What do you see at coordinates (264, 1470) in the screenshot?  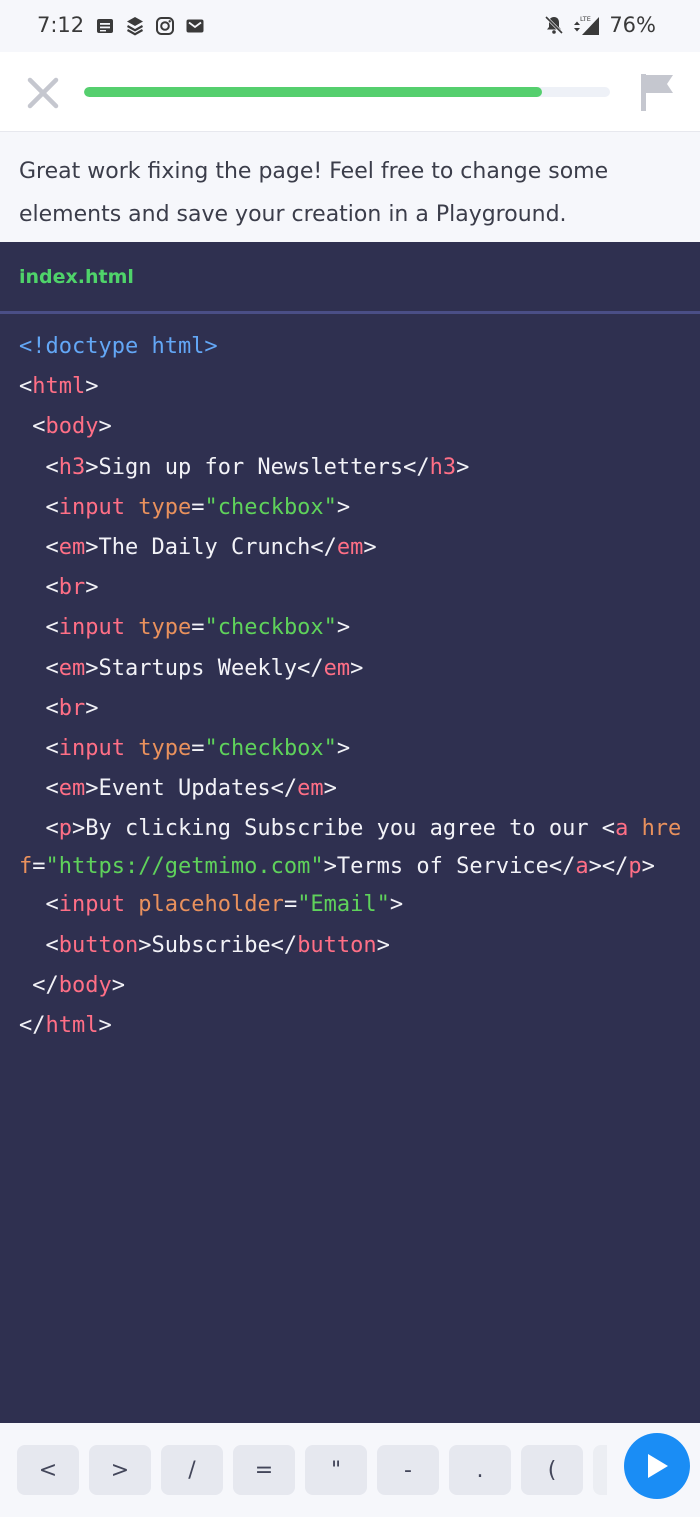 I see `symbol-key: =` at bounding box center [264, 1470].